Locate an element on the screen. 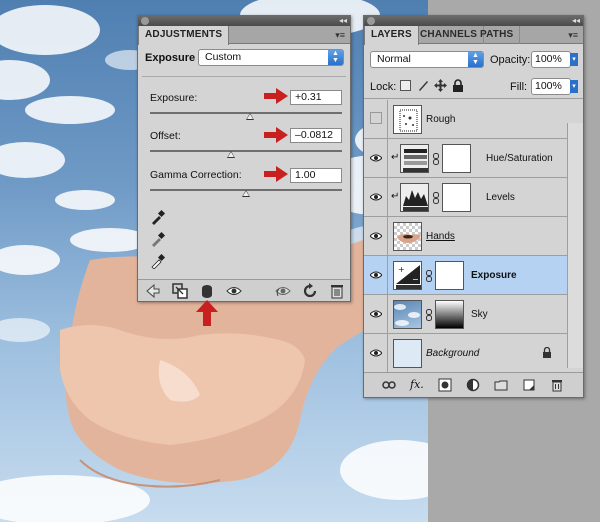 This screenshot has width=600, height=522. adjustments-titlebar: ◂◂ is located at coordinates (244, 21).